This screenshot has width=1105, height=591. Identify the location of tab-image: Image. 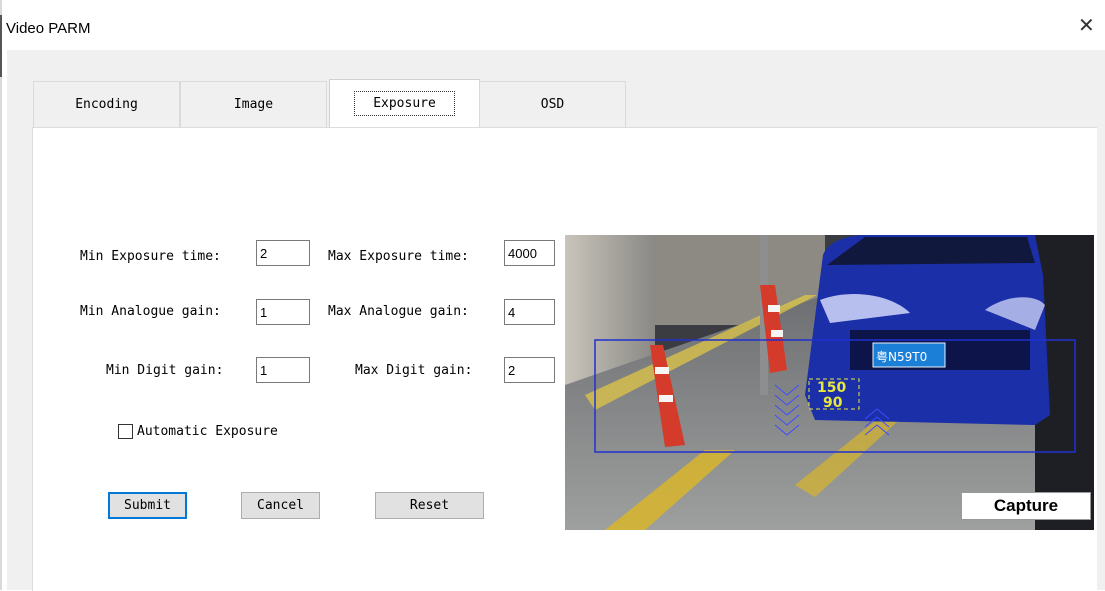
(253, 104).